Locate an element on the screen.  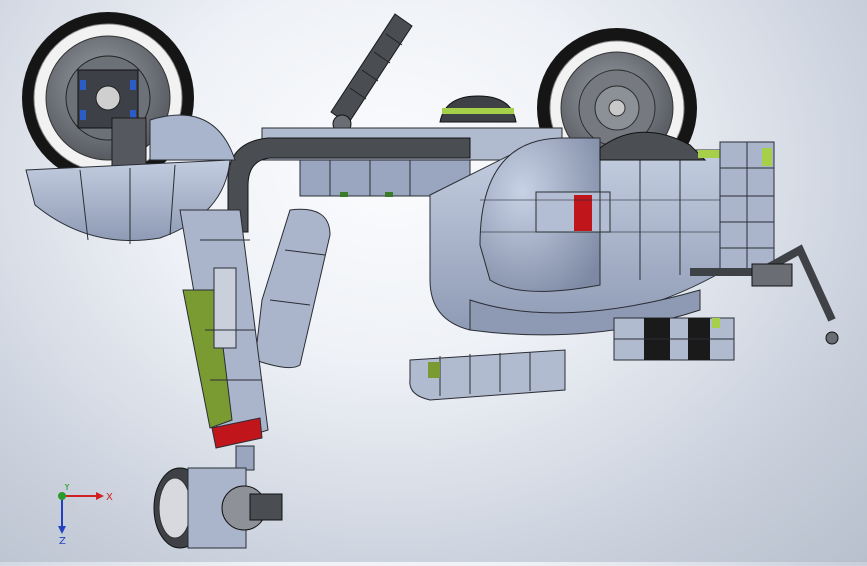
z-axis-label: Z is located at coordinates (62, 541).